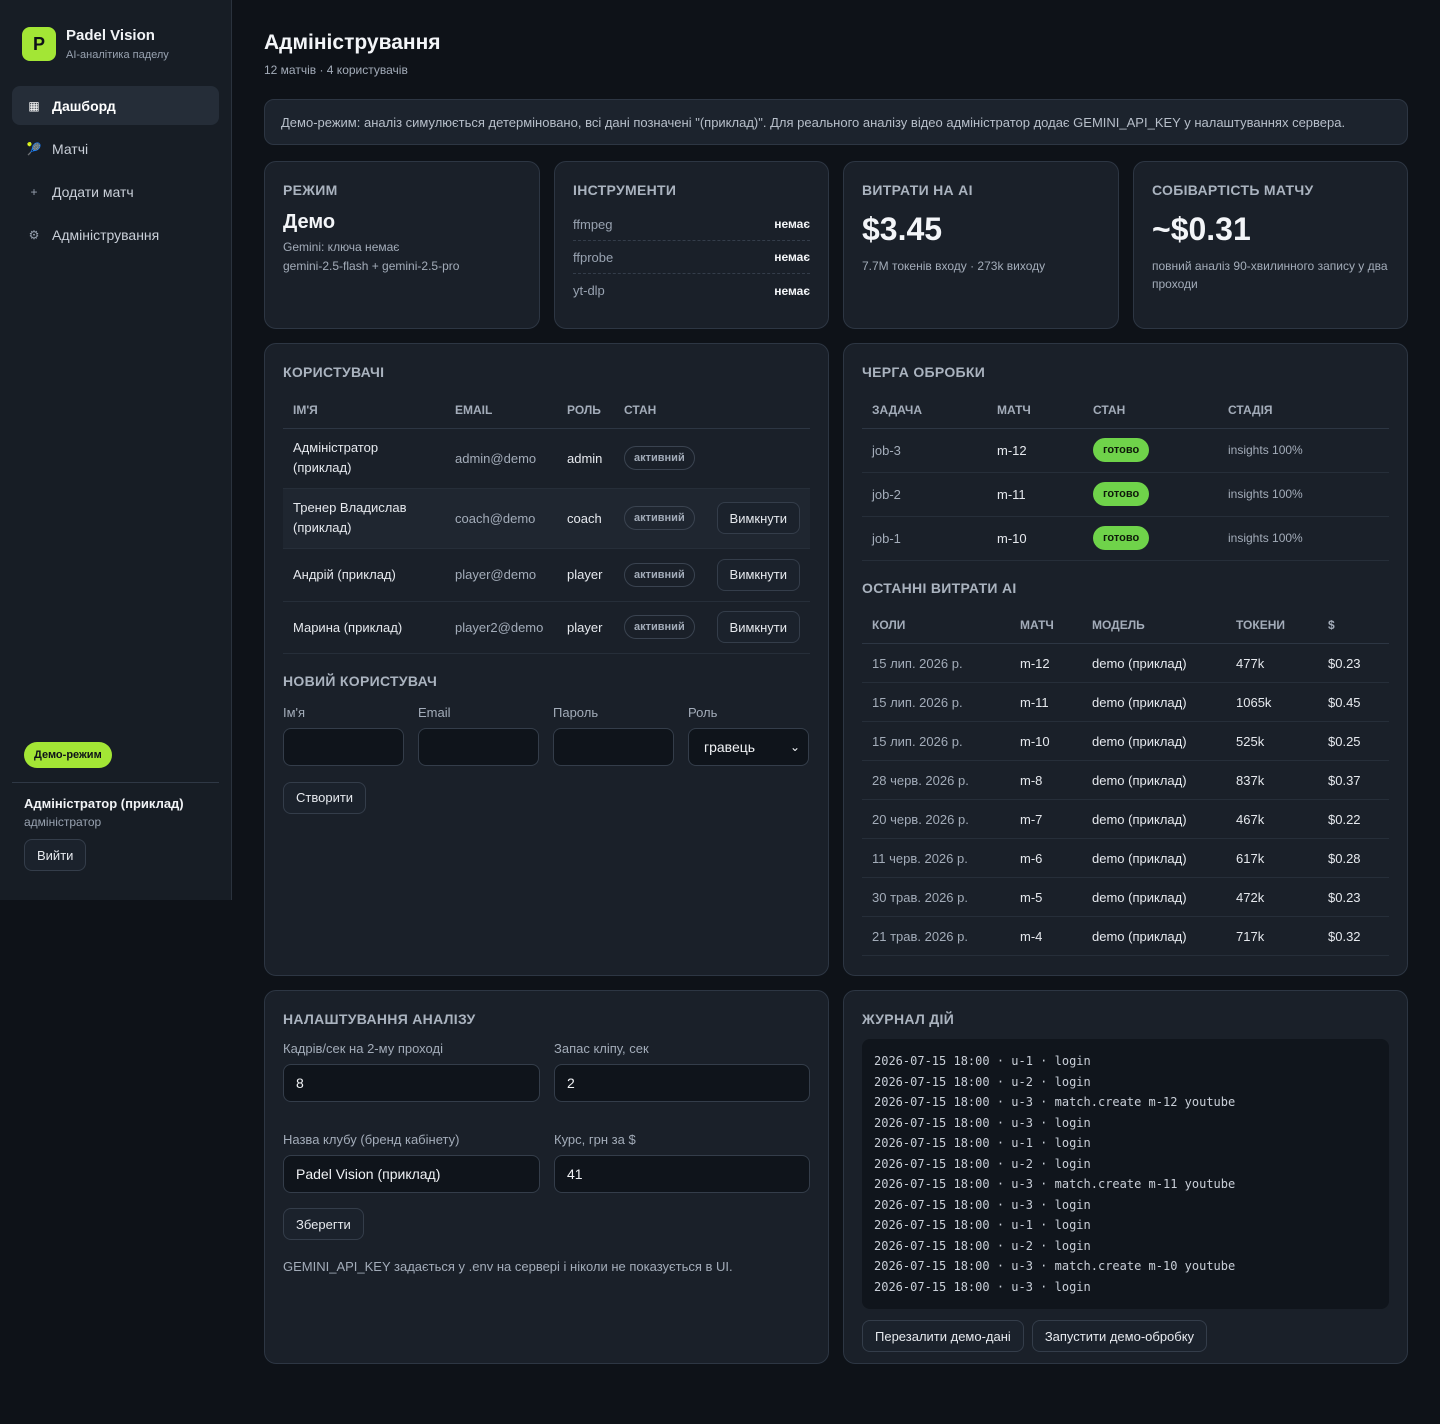 The image size is (1440, 1424). I want to click on cost-usd: $0.23, so click(1353, 663).